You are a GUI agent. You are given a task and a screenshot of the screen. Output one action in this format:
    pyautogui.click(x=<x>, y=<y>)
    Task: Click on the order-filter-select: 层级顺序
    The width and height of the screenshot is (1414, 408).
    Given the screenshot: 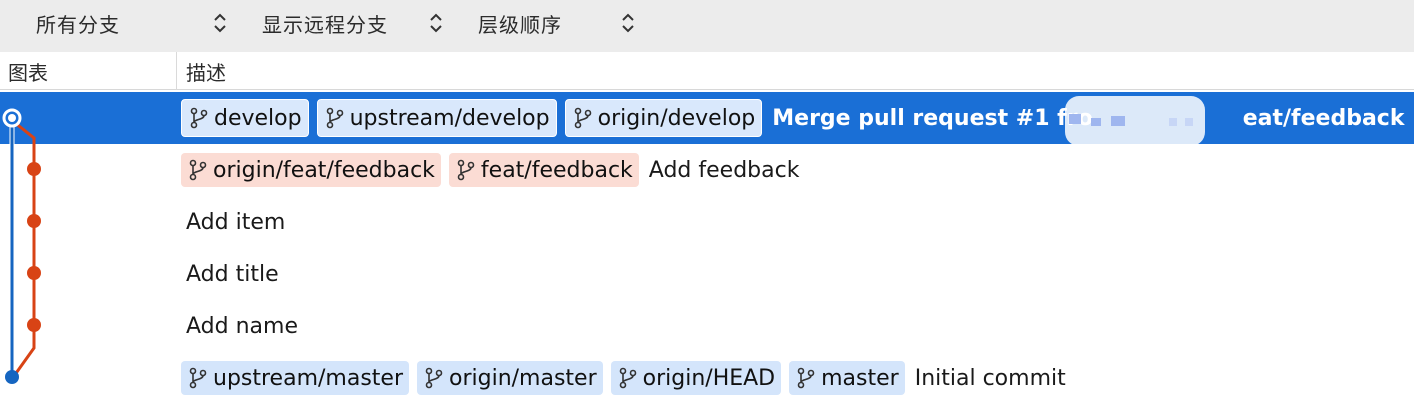 What is the action you would take?
    pyautogui.click(x=556, y=23)
    